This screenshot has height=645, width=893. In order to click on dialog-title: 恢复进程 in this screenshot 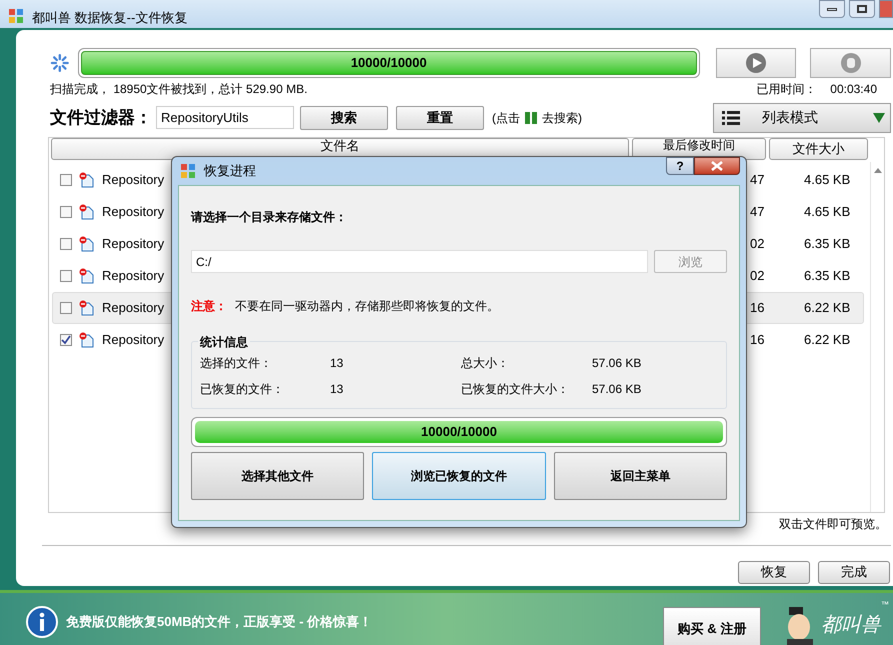, I will do `click(230, 171)`.